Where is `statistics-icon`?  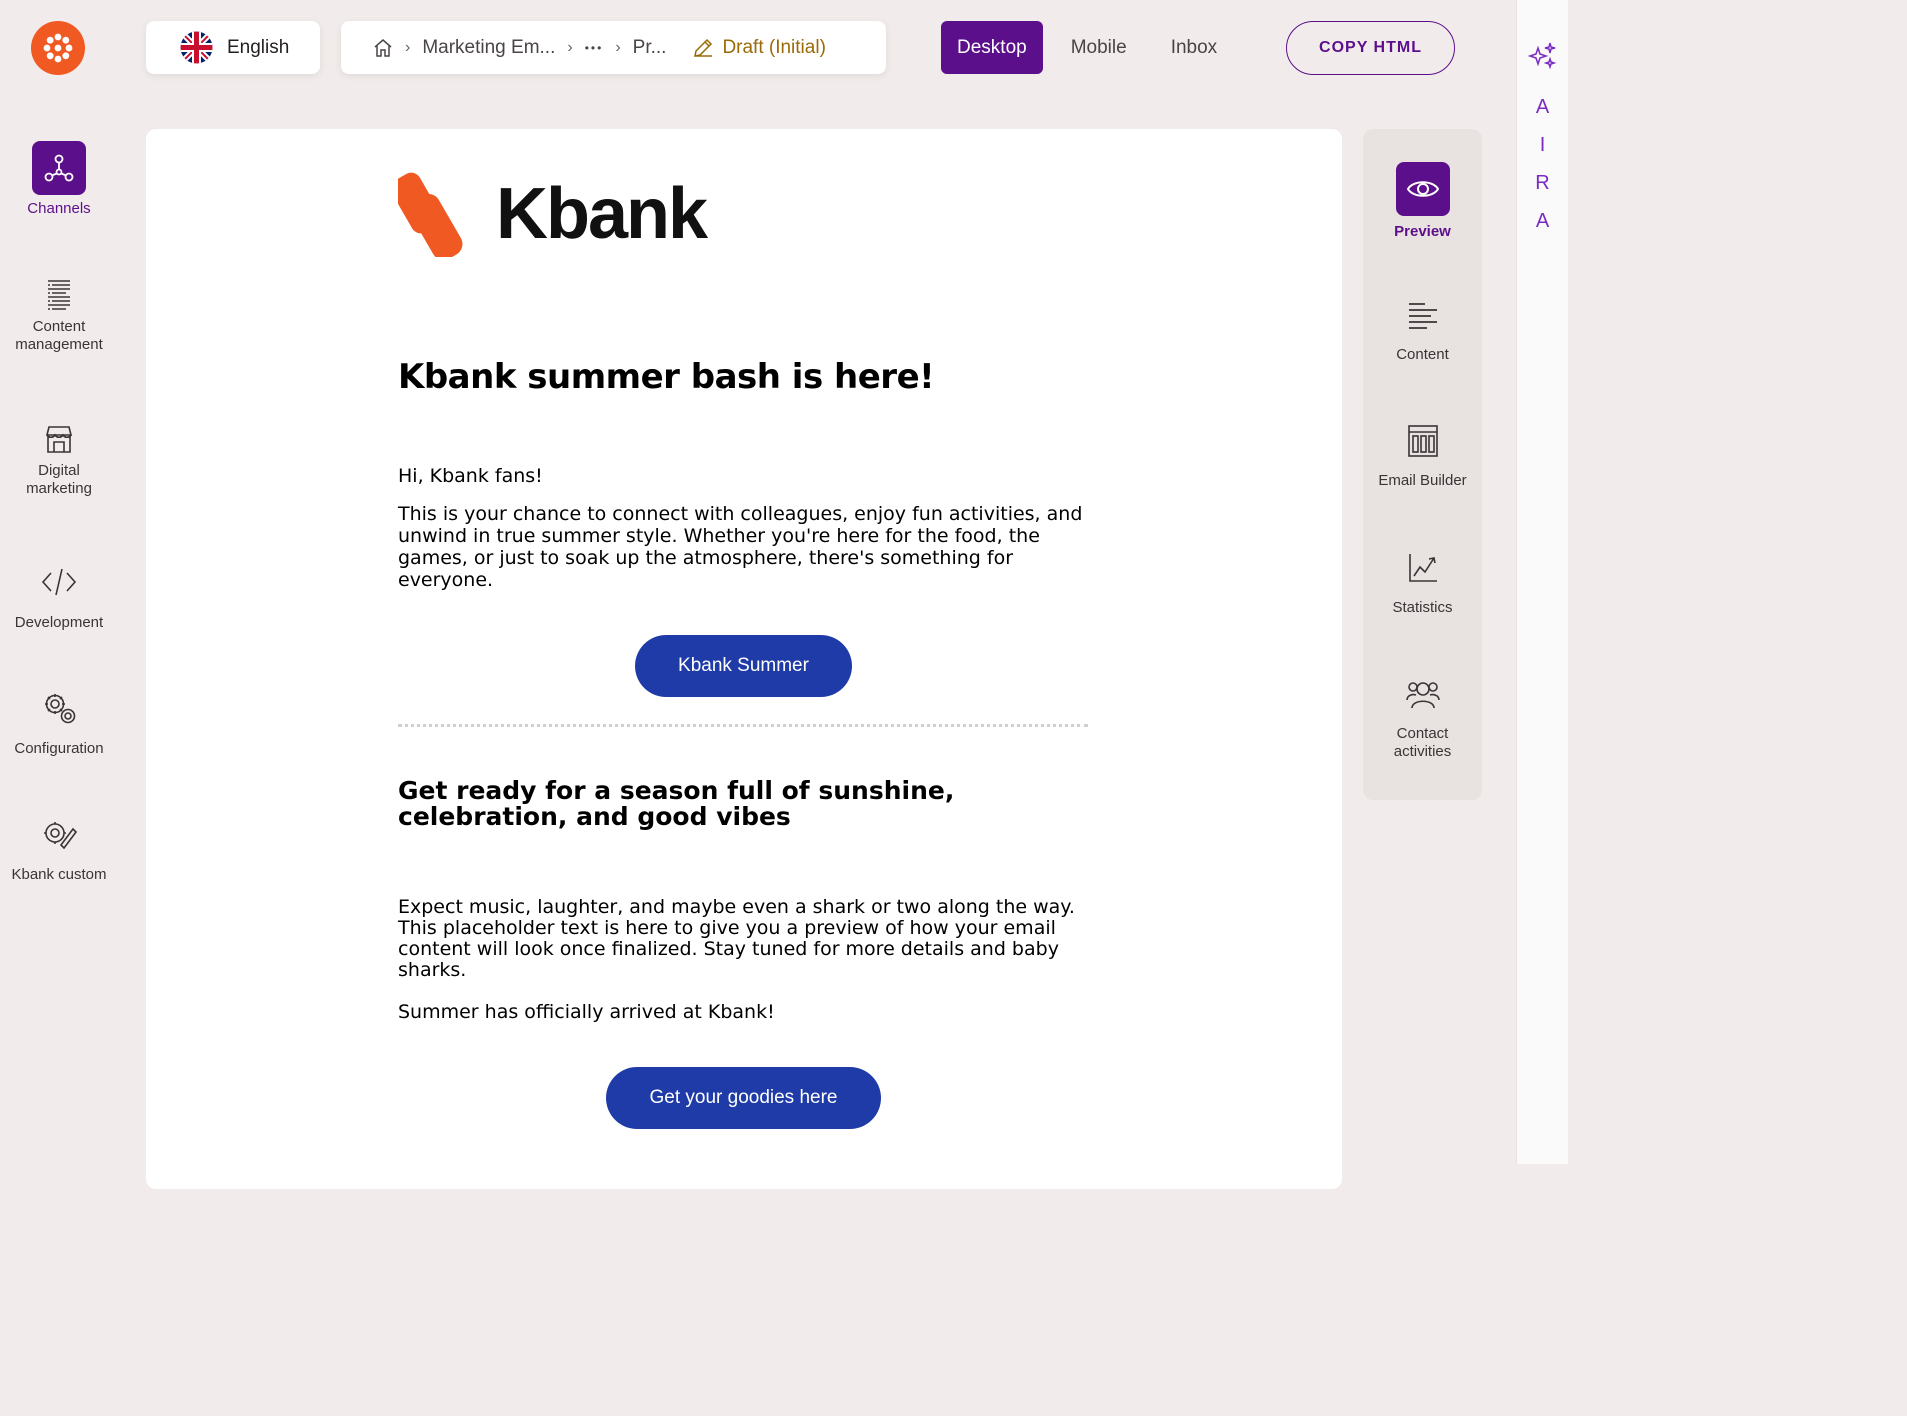 statistics-icon is located at coordinates (1423, 568).